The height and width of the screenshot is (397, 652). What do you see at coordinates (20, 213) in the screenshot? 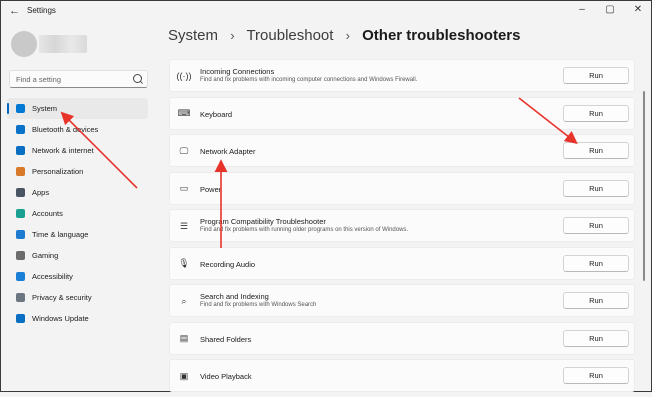
I see `person-icon` at bounding box center [20, 213].